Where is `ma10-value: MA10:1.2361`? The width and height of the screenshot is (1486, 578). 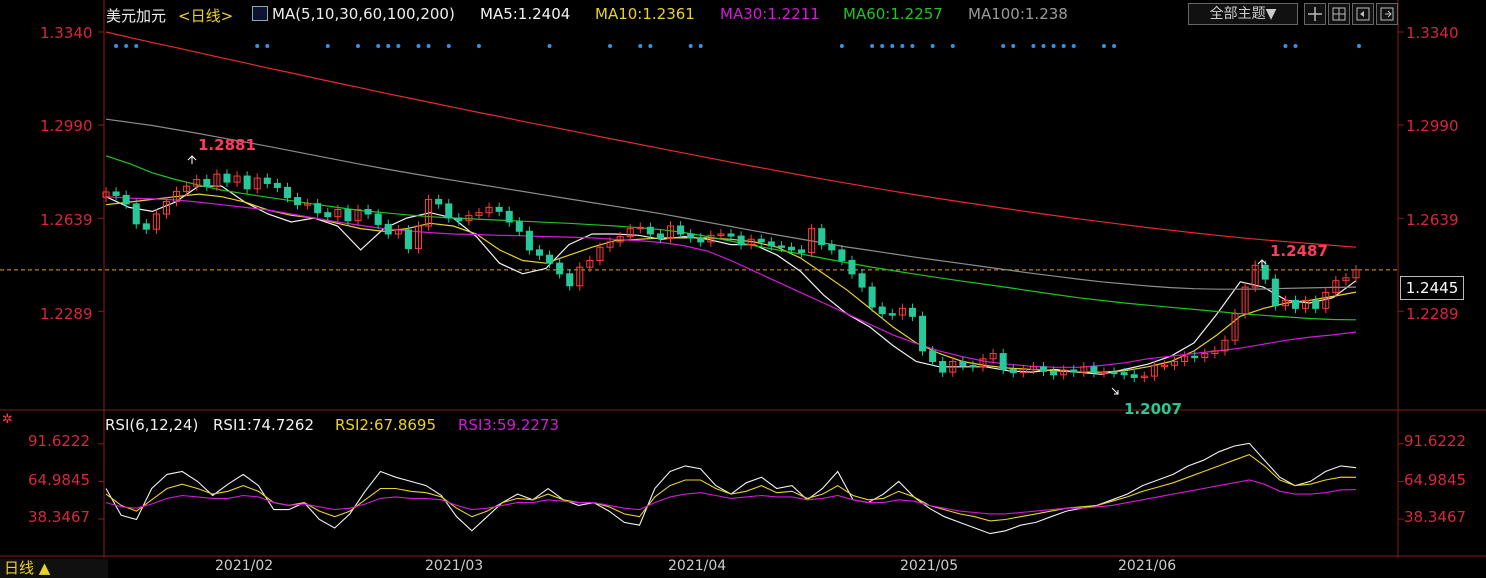 ma10-value: MA10:1.2361 is located at coordinates (645, 14).